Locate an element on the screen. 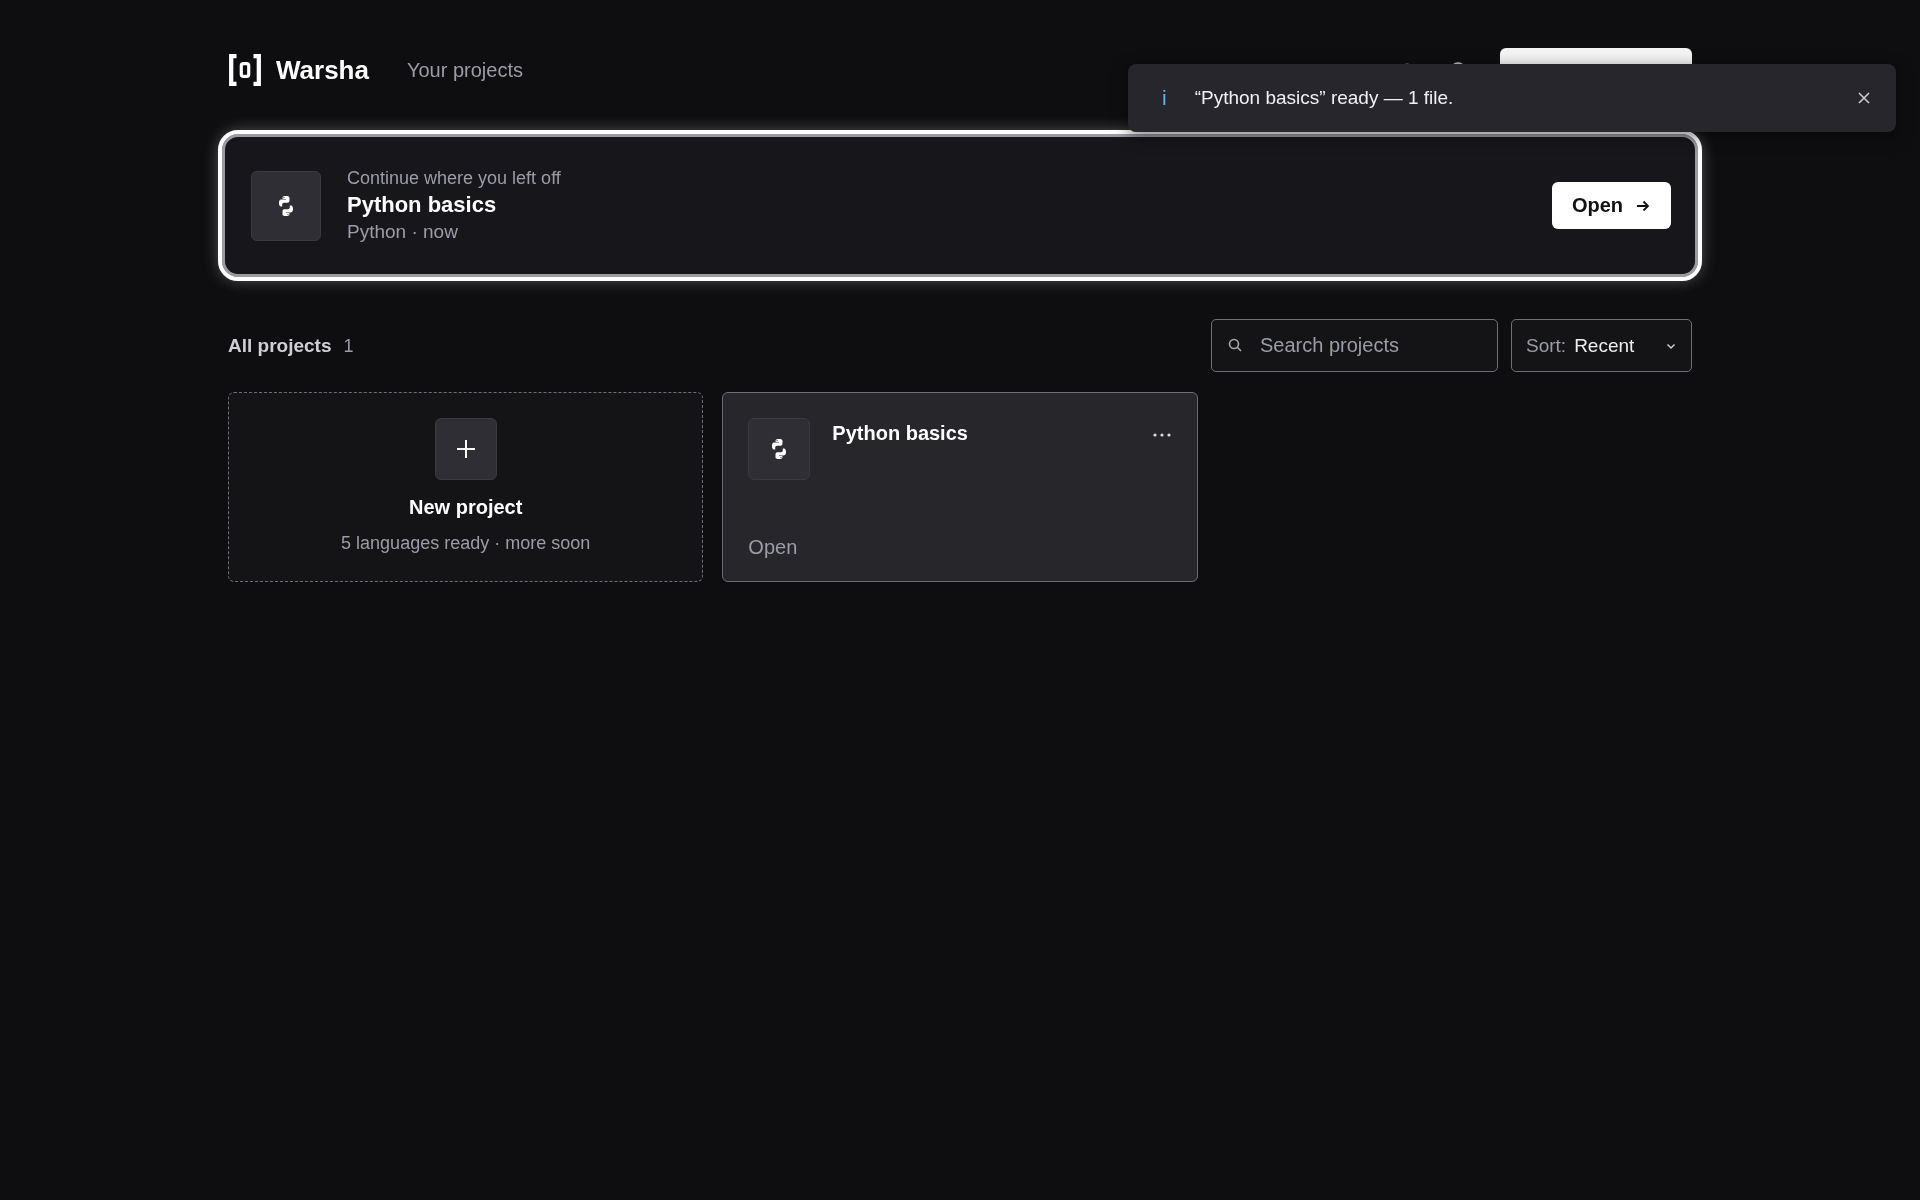 Image resolution: width=1920 pixels, height=1200 pixels. card-eyebrow: Continue where you left off is located at coordinates (454, 178).